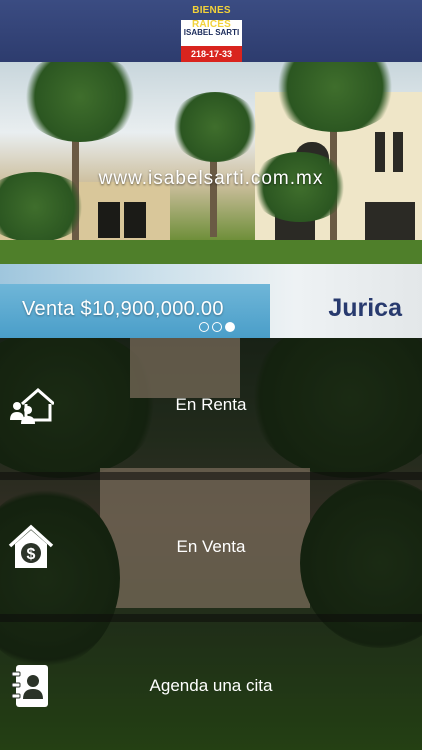 The height and width of the screenshot is (750, 422). I want to click on app-header: BIENES RAICES ISABEL SARTI 218-17-33, so click(211, 31).